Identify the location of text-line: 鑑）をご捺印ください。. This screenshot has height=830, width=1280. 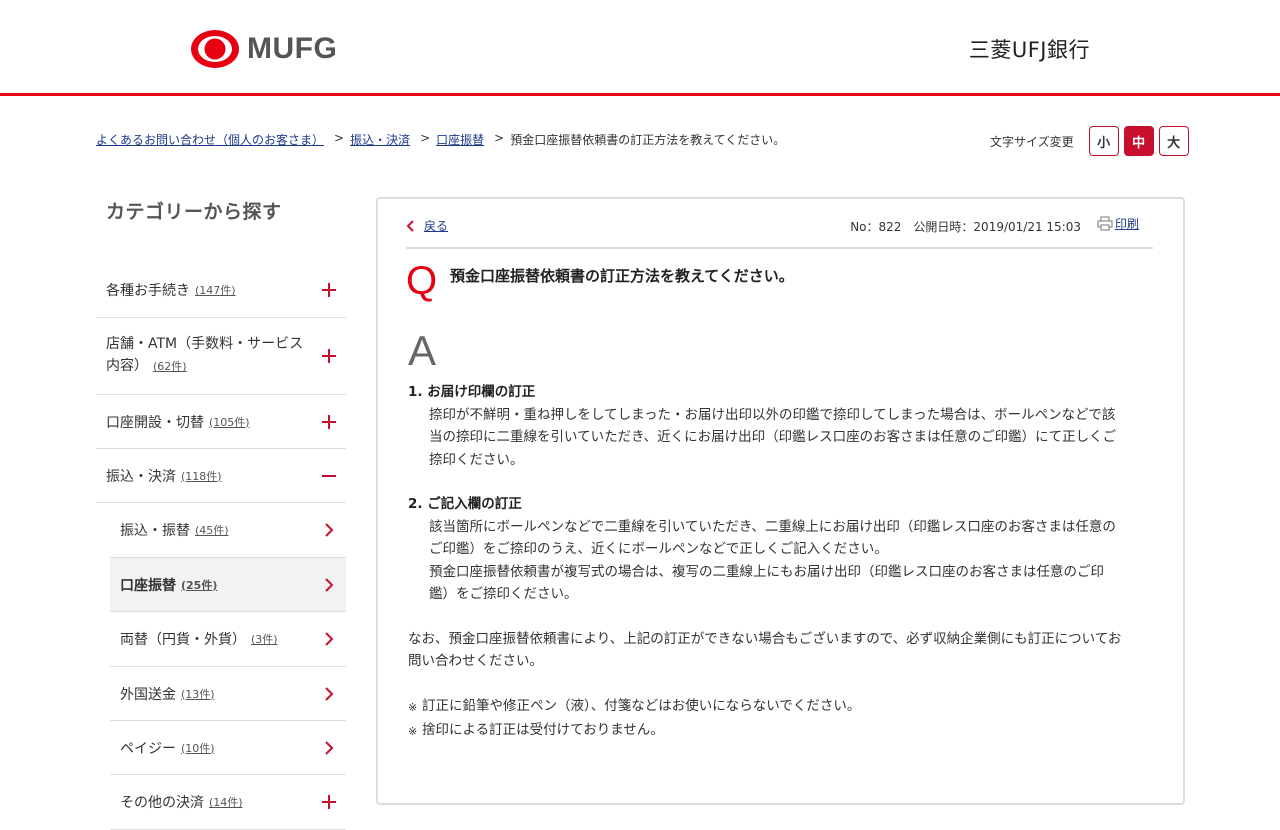
(503, 594).